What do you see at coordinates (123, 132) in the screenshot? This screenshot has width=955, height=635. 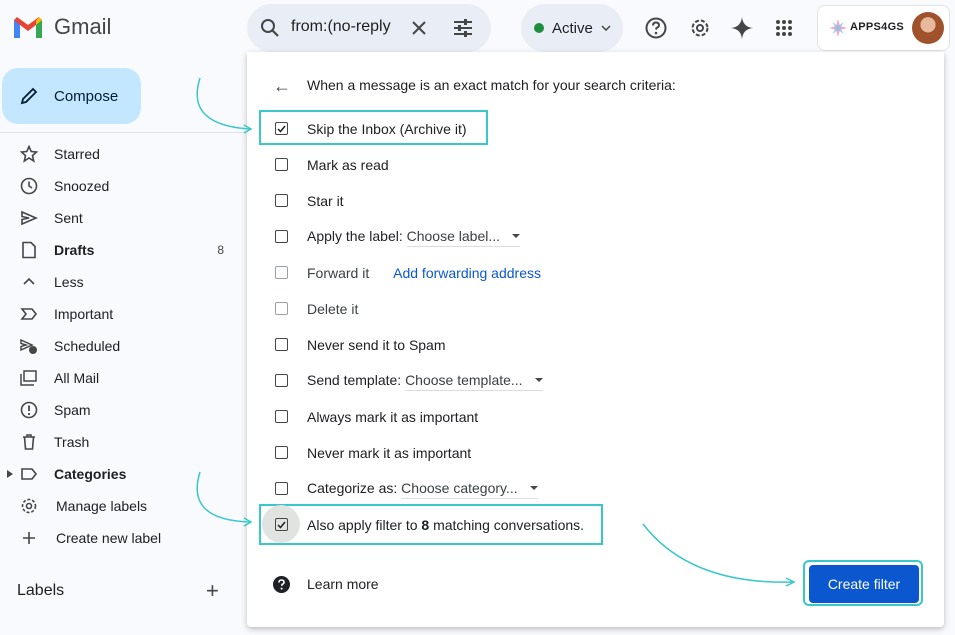 I see `sidebar-divider` at bounding box center [123, 132].